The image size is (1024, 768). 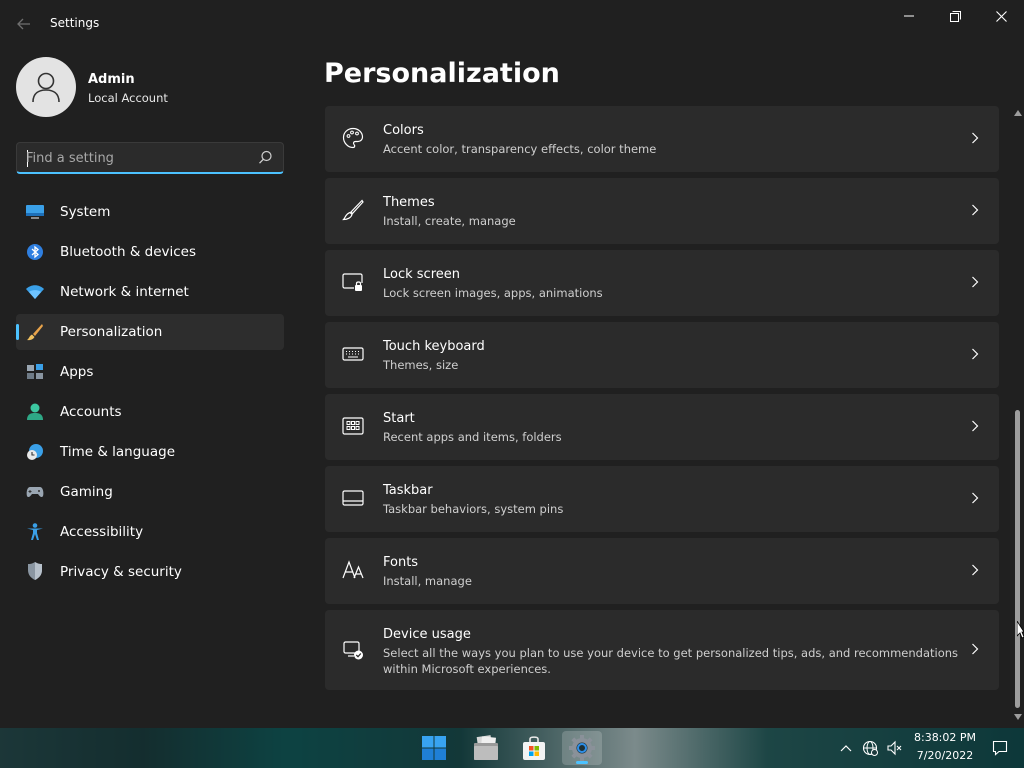 I want to click on card-subtitle: Lock screen images, apps, animations, so click(x=493, y=293).